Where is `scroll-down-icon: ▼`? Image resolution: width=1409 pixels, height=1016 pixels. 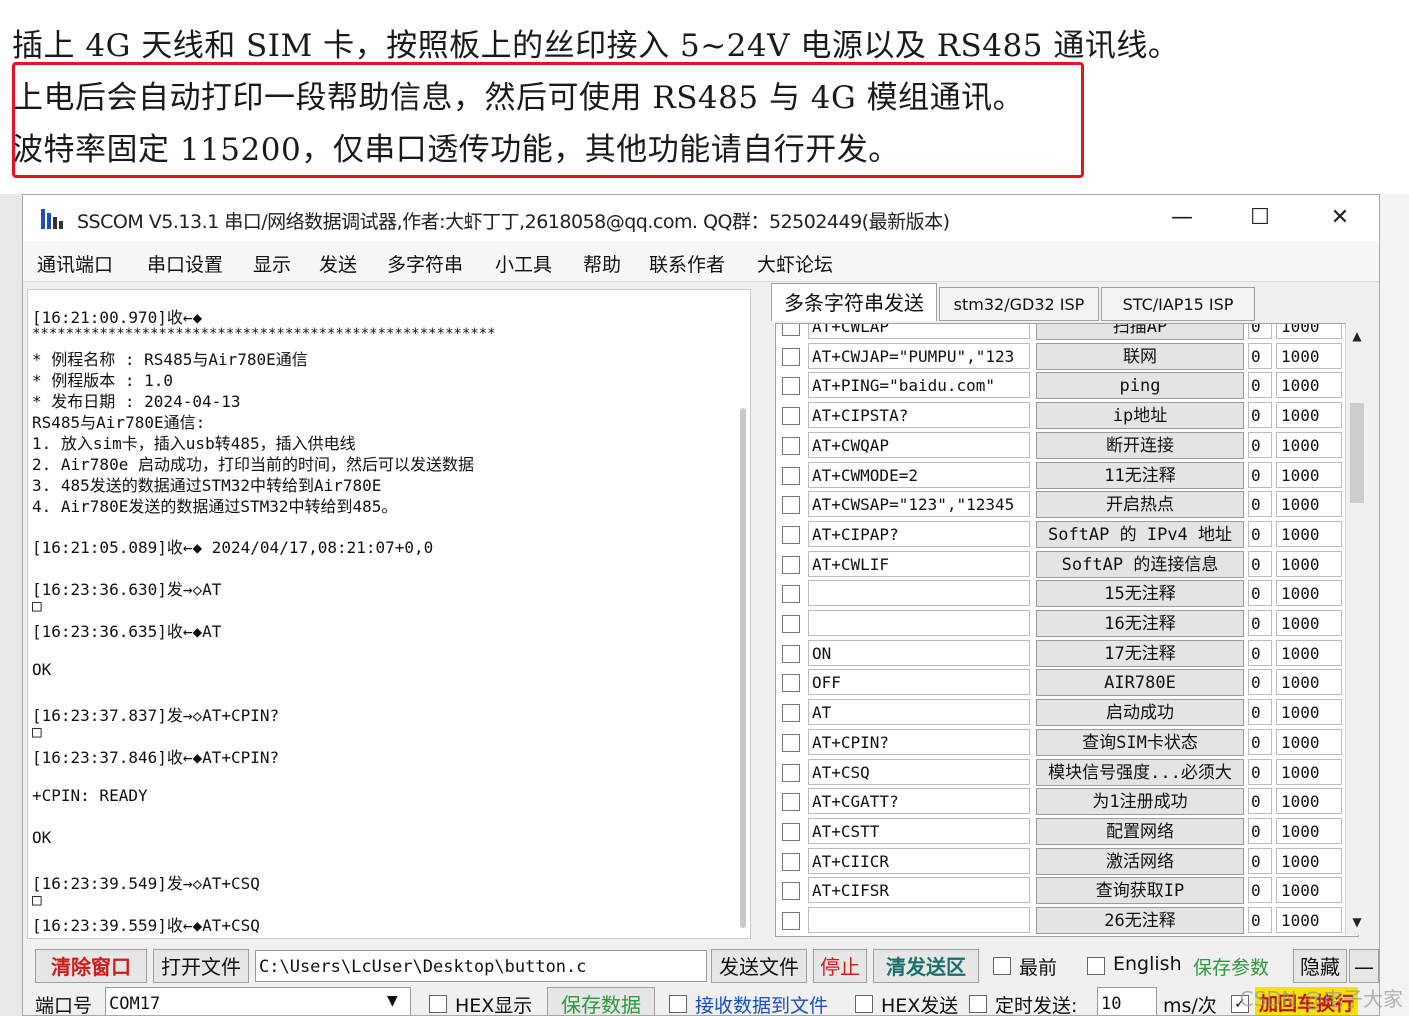 scroll-down-icon: ▼ is located at coordinates (1357, 922).